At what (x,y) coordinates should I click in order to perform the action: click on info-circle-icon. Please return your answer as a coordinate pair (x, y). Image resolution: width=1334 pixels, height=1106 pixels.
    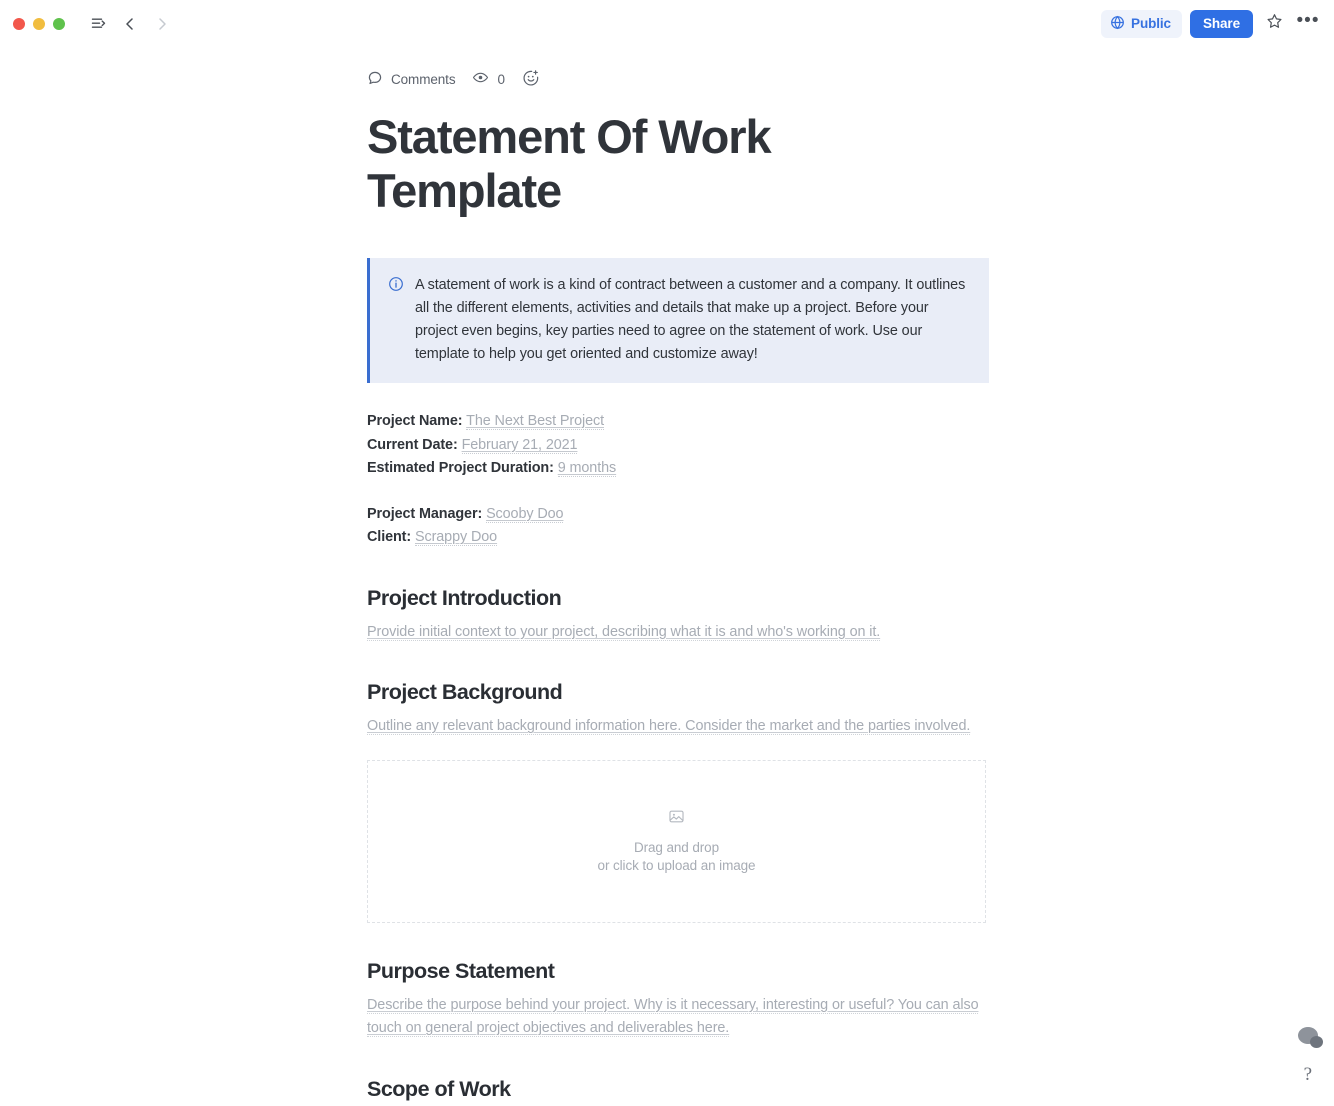
    Looking at the image, I should click on (396, 286).